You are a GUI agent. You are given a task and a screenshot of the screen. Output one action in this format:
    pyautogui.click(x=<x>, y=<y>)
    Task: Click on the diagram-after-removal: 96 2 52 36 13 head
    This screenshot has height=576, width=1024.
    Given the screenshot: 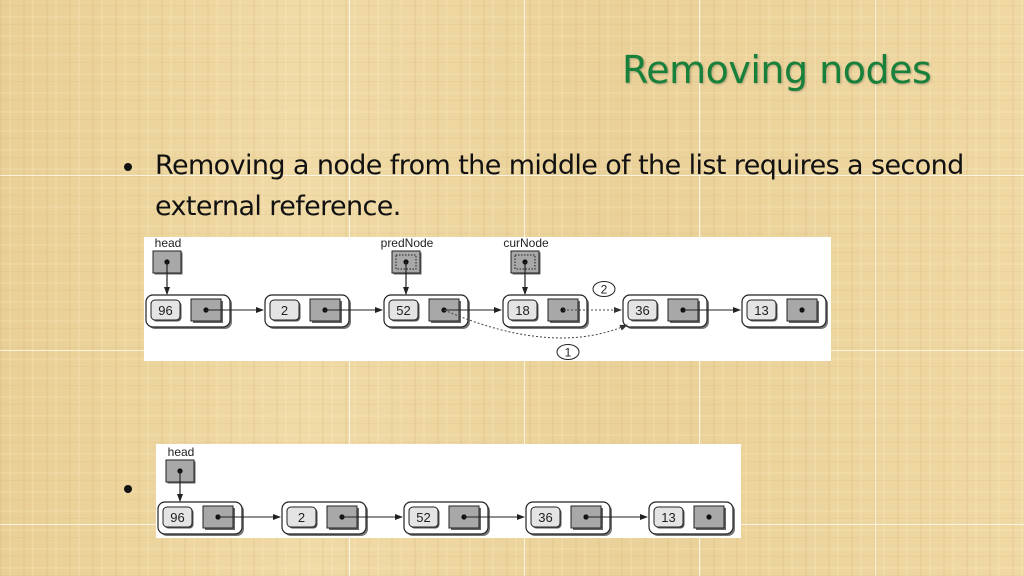 What is the action you would take?
    pyautogui.click(x=448, y=491)
    